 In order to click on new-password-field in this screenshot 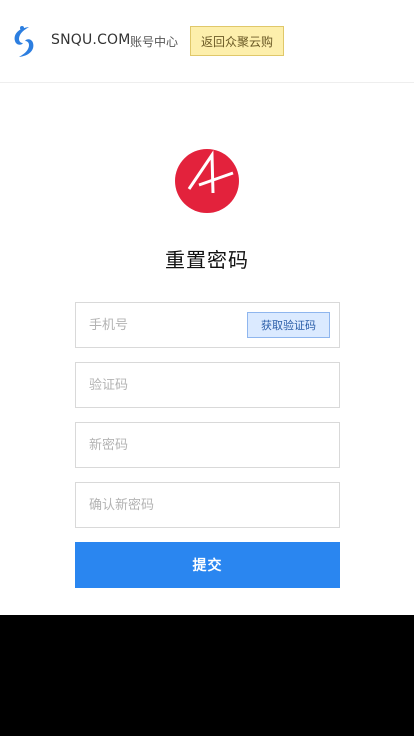, I will do `click(207, 445)`.